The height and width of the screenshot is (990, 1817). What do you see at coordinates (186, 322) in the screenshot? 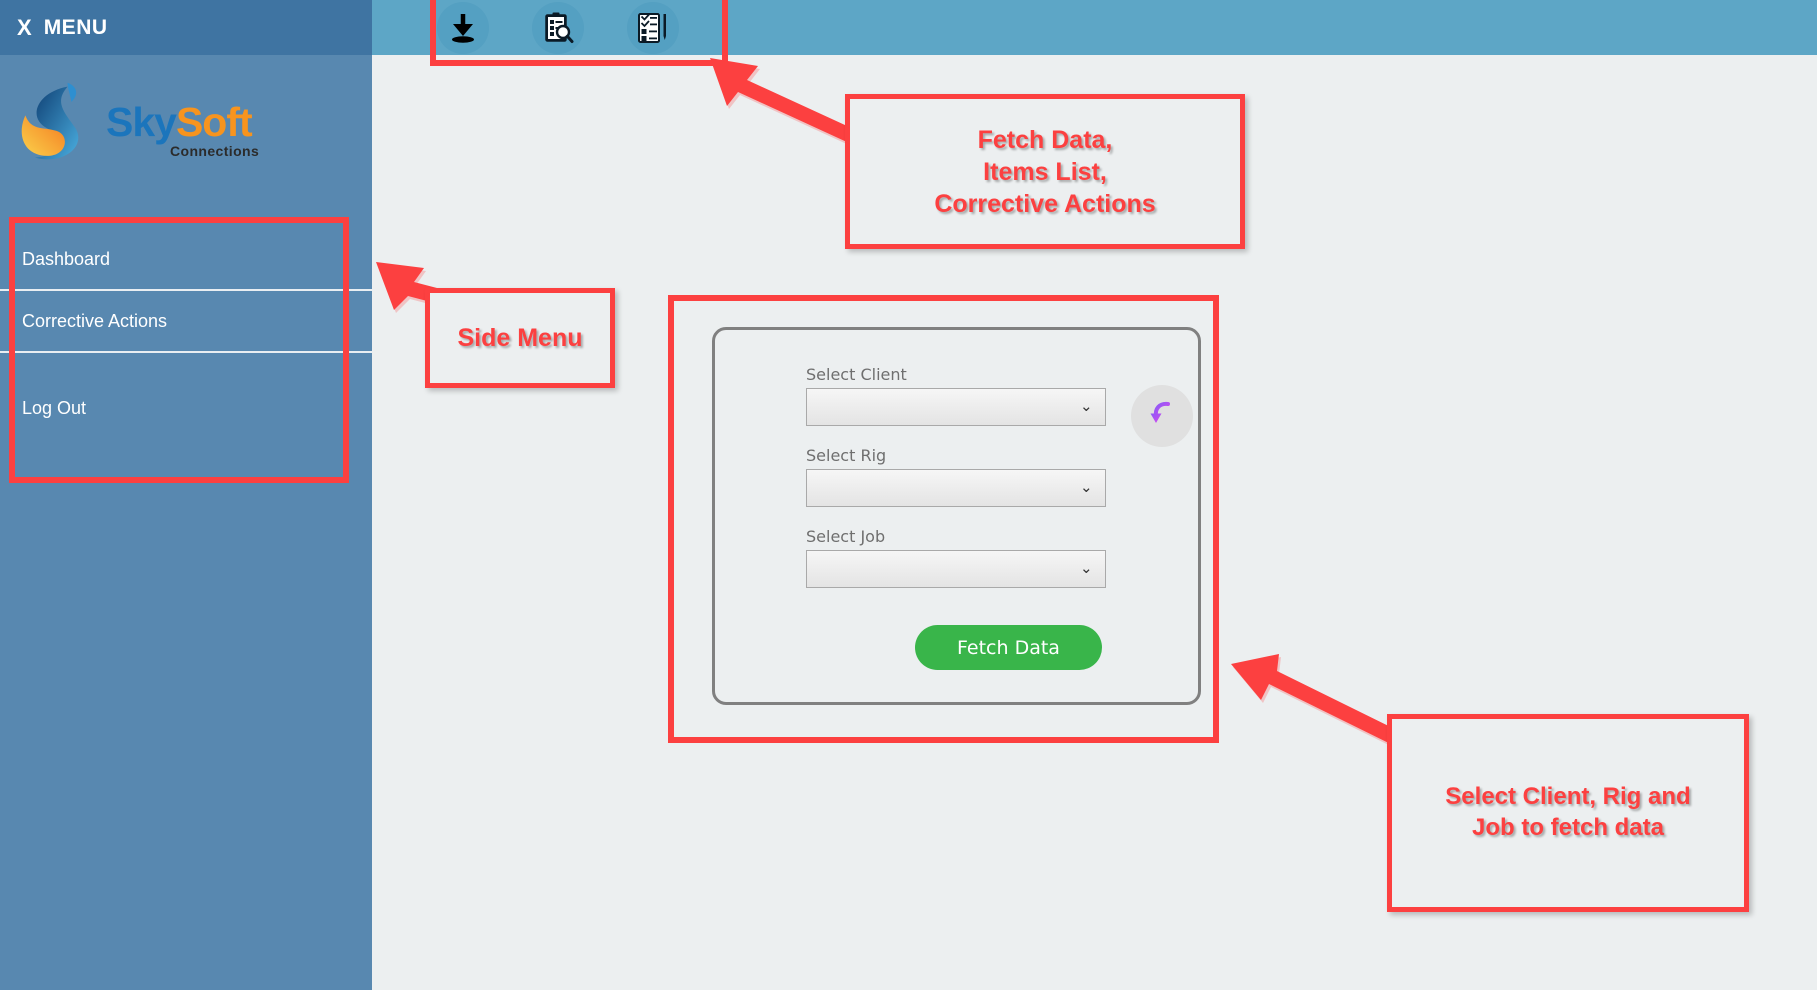
I see `sidebar-item-corrective-actions: Corrective Actions` at bounding box center [186, 322].